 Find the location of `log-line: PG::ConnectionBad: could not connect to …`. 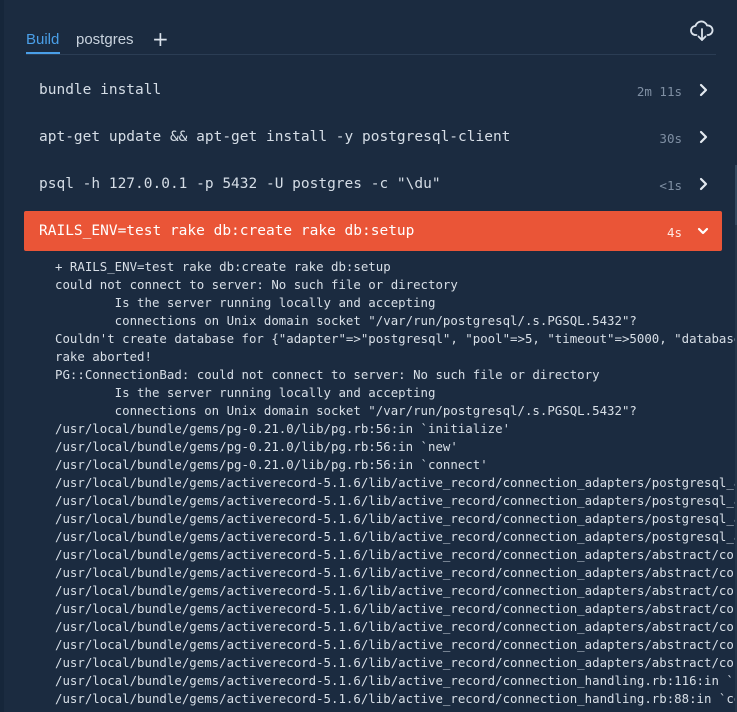

log-line: PG::ConnectionBad: could not connect to … is located at coordinates (327, 374).